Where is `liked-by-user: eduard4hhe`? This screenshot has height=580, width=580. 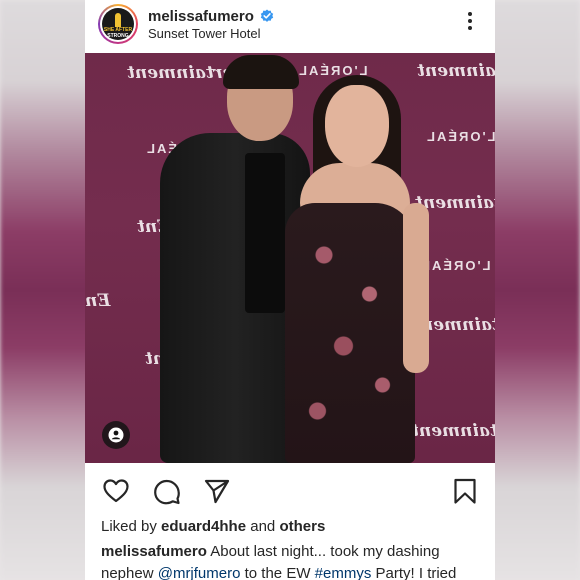 liked-by-user: eduard4hhe is located at coordinates (203, 526).